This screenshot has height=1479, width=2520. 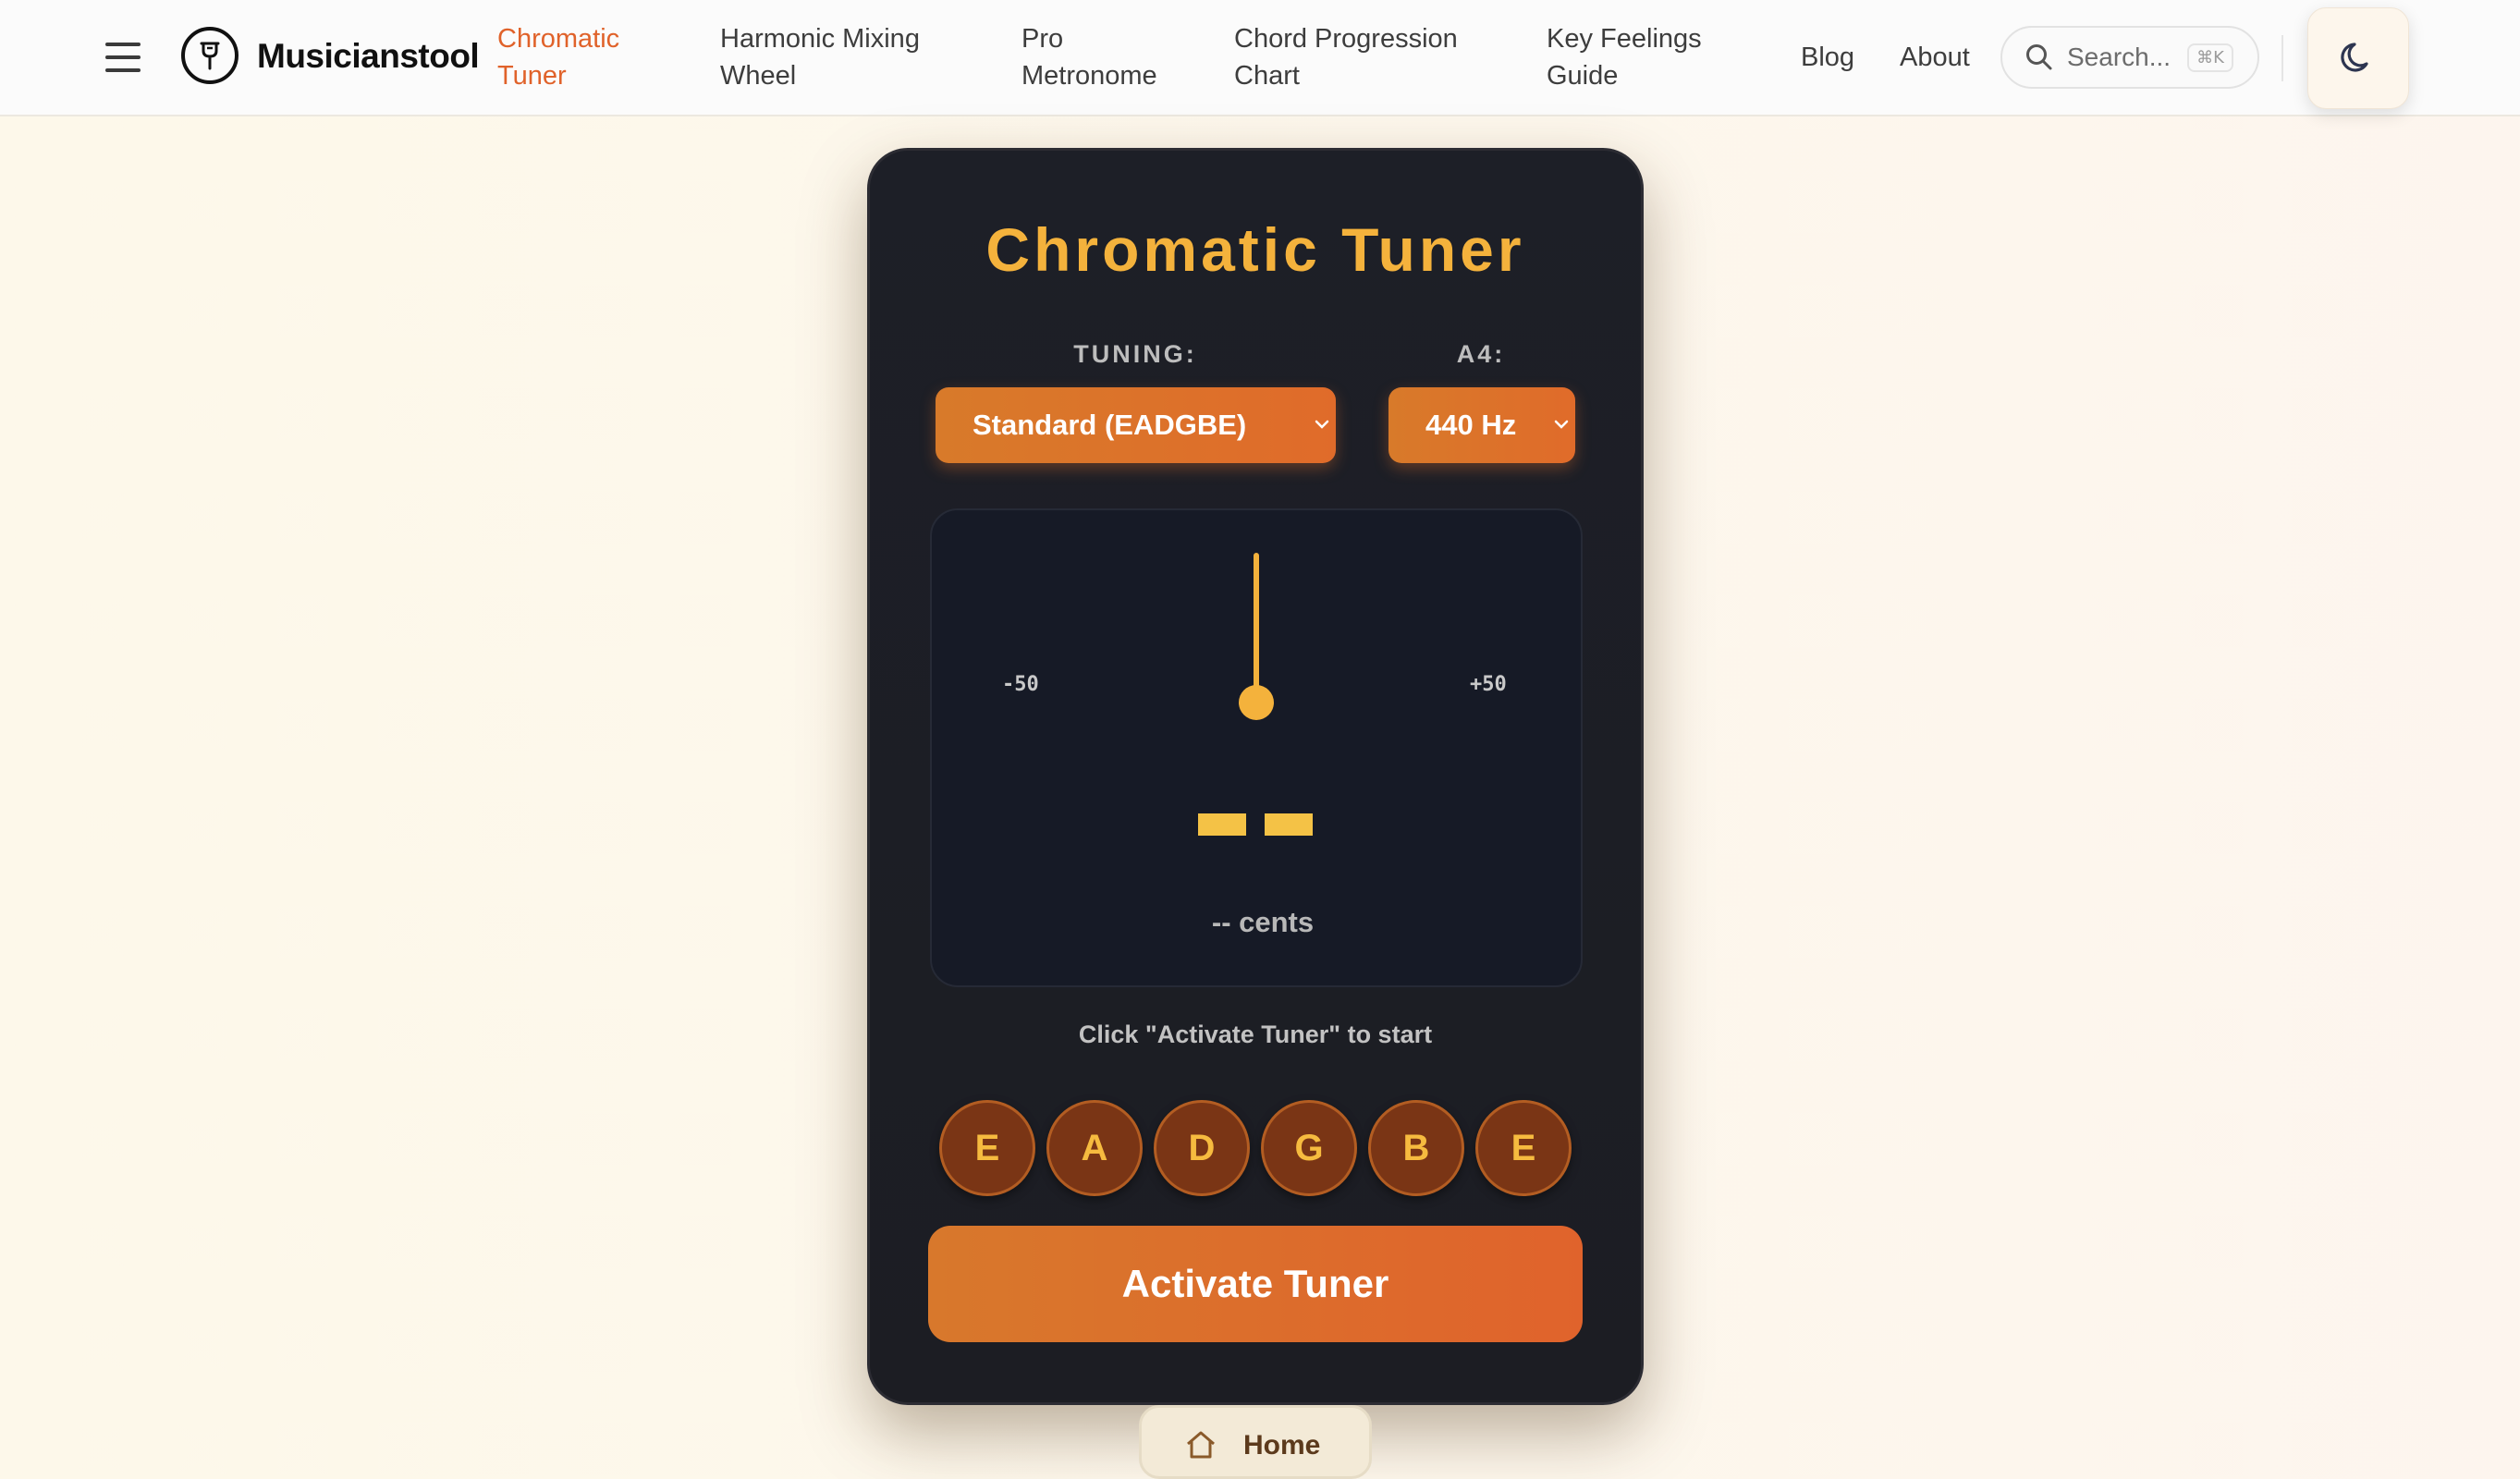 What do you see at coordinates (1935, 57) in the screenshot?
I see `nav-link-about: About` at bounding box center [1935, 57].